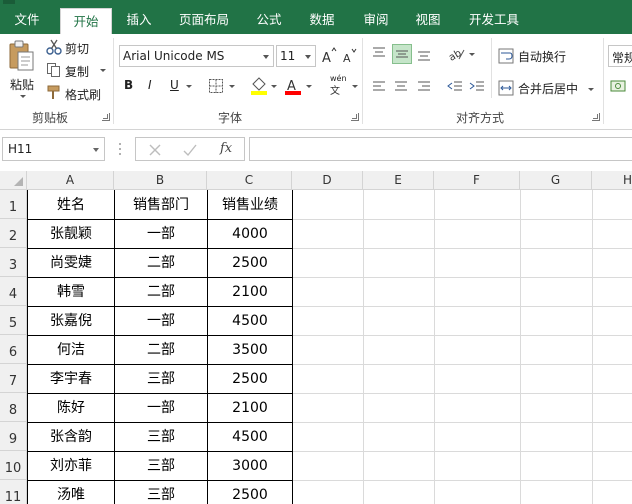 The image size is (632, 504). I want to click on cell-b11: 三部, so click(161, 492).